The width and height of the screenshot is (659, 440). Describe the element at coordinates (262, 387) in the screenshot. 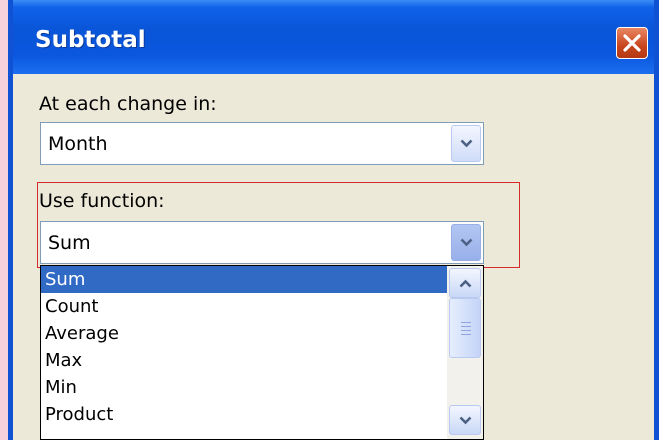

I see `list-item: Min` at that location.